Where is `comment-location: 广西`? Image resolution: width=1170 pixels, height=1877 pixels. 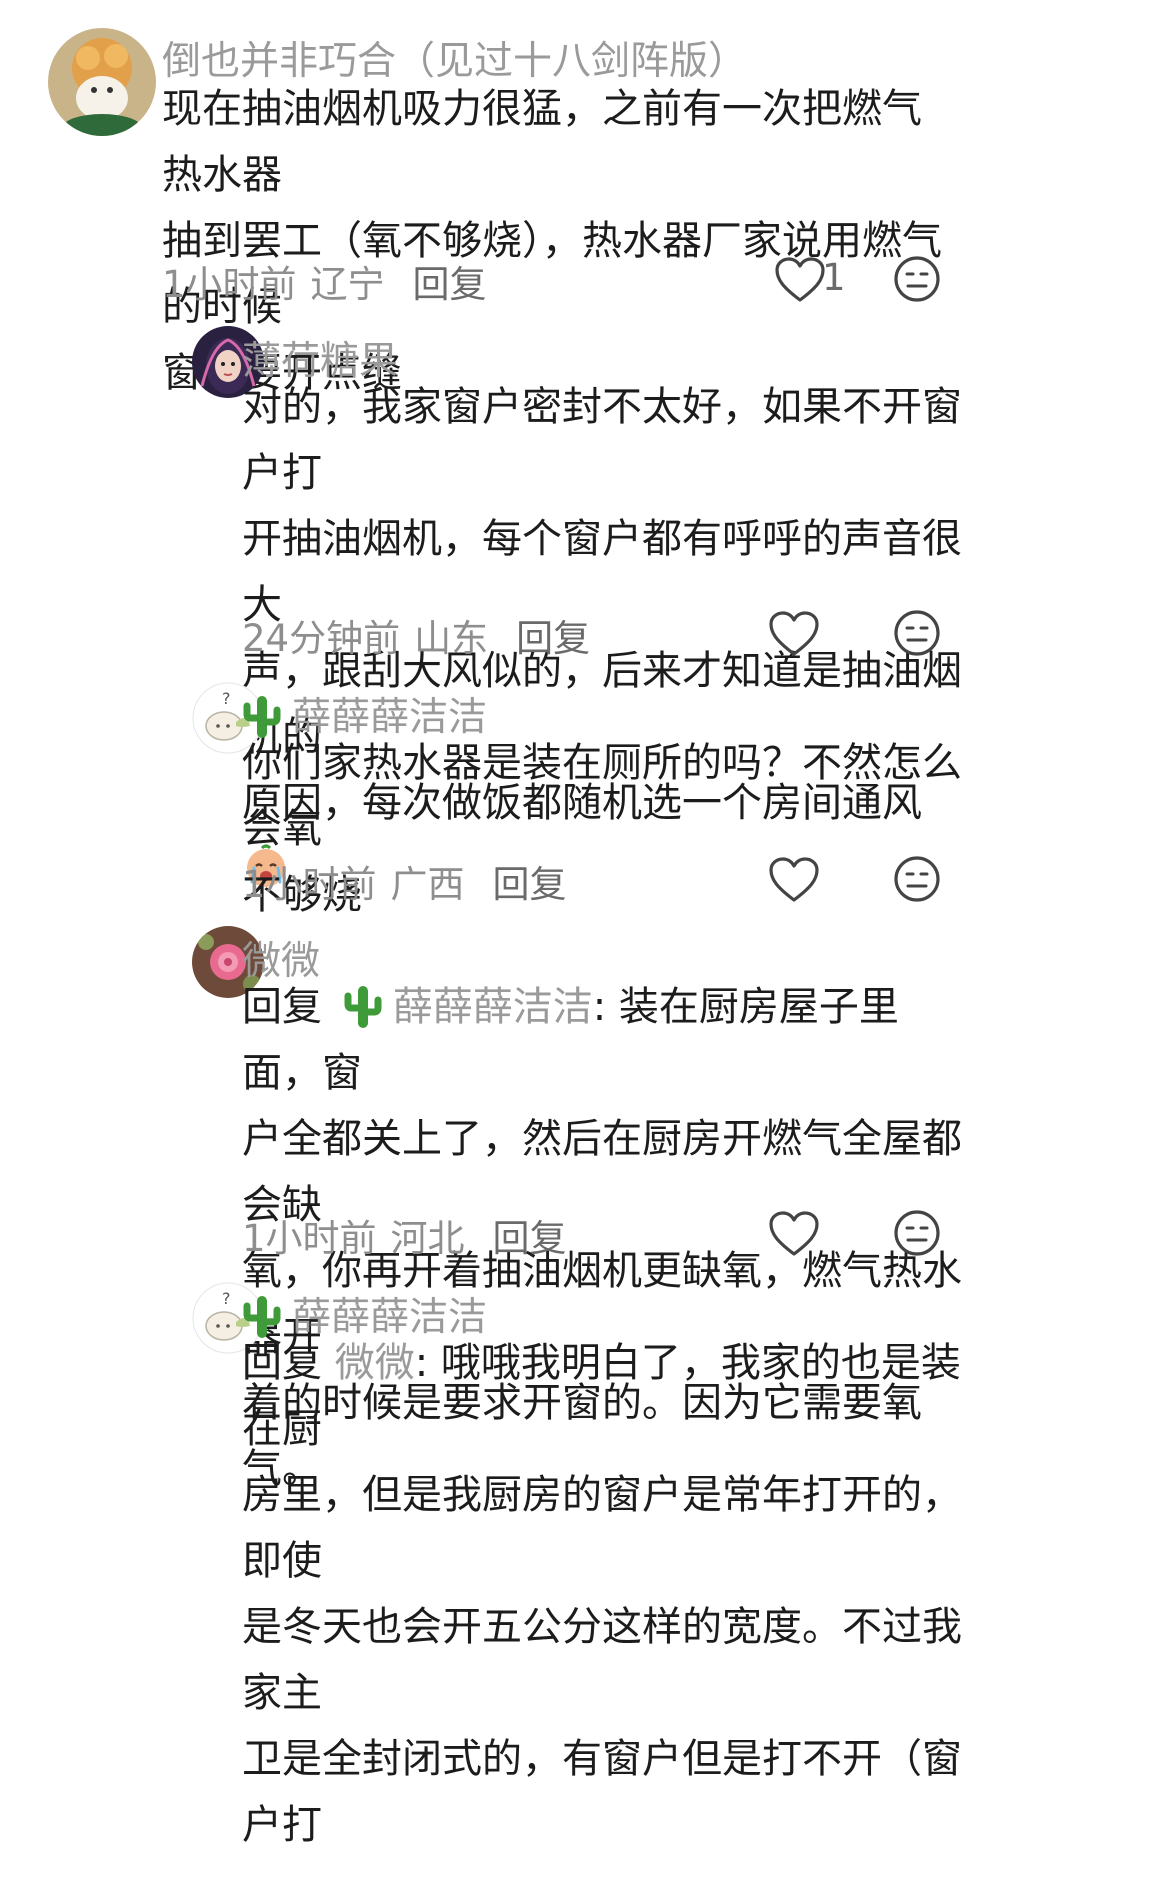
comment-location: 广西 is located at coordinates (427, 884).